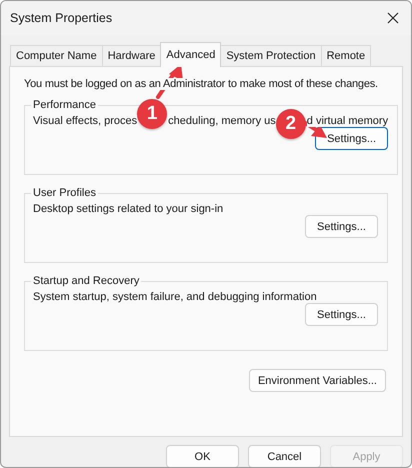  What do you see at coordinates (222, 121) in the screenshot?
I see `group-description: cheduling, memory us` at bounding box center [222, 121].